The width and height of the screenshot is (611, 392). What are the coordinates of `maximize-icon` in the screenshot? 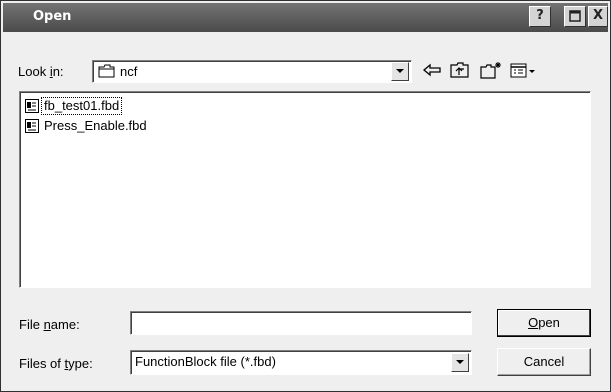 It's located at (575, 16).